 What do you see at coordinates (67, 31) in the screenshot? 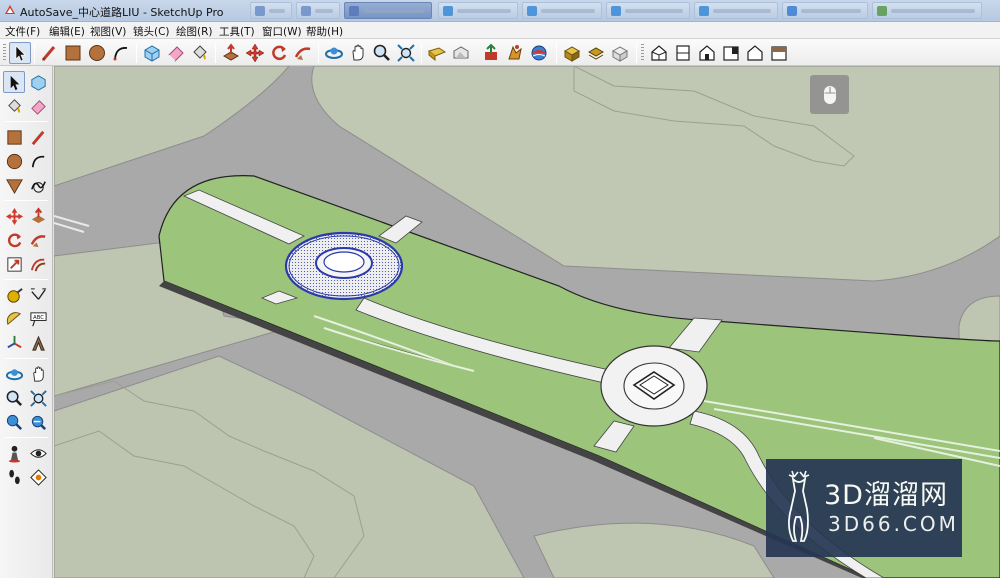
I see `menu-item: 编辑(E)` at bounding box center [67, 31].